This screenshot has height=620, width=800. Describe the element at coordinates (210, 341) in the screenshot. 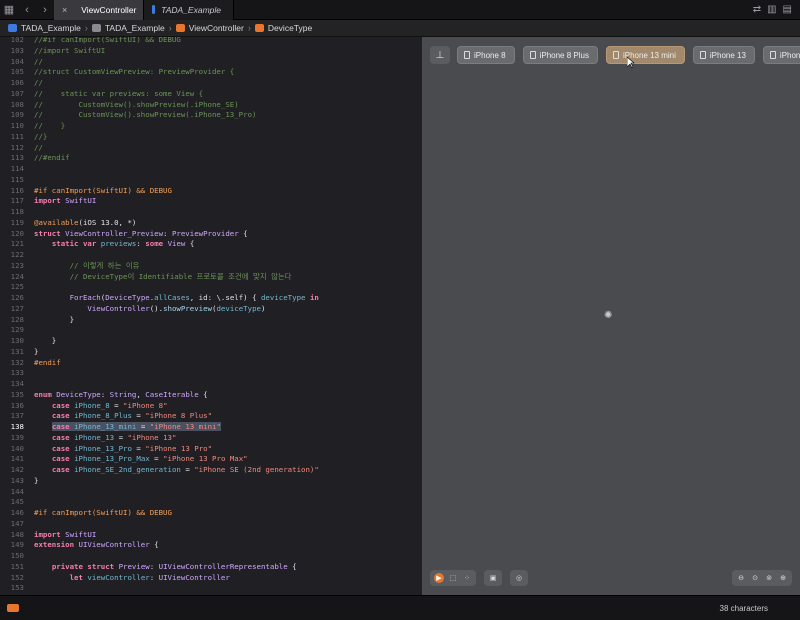

I see `code-line: 130 }` at that location.